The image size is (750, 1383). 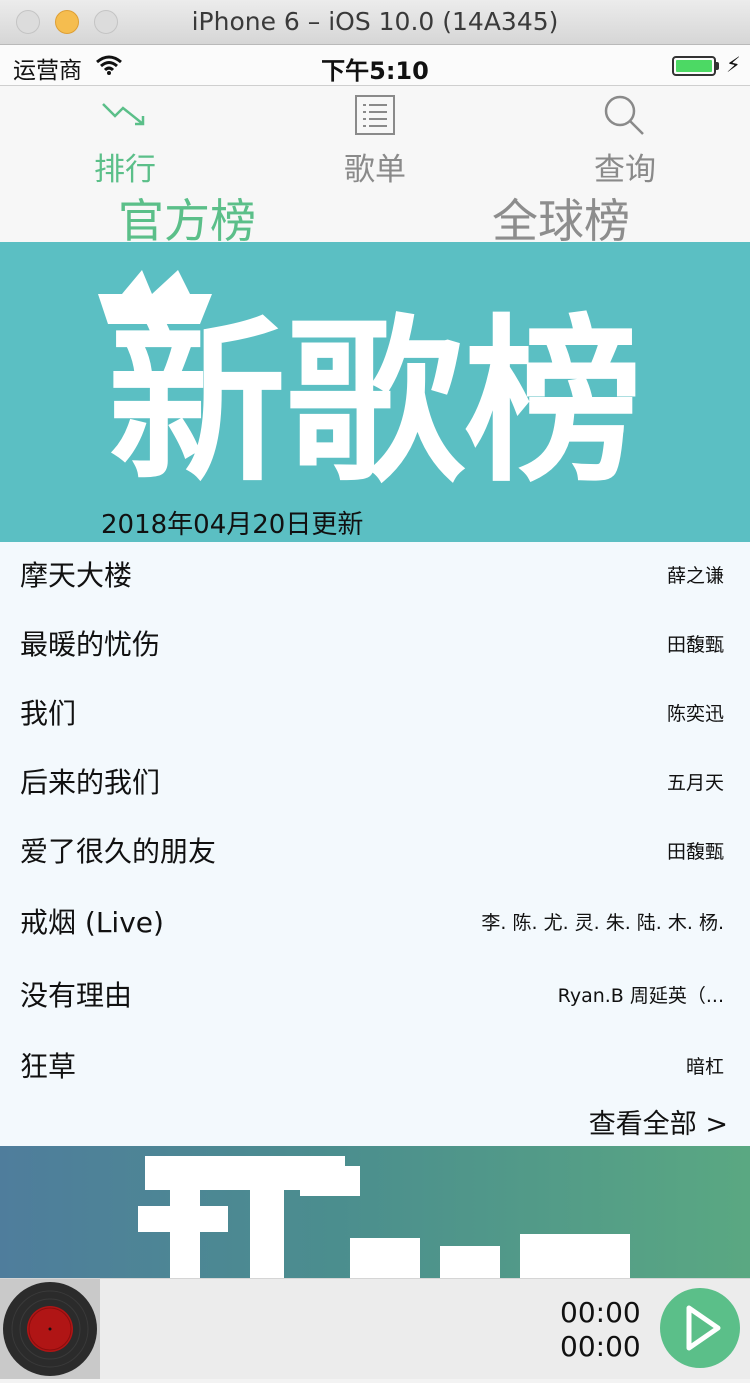 What do you see at coordinates (695, 783) in the screenshot?
I see `song-artist: 五月天` at bounding box center [695, 783].